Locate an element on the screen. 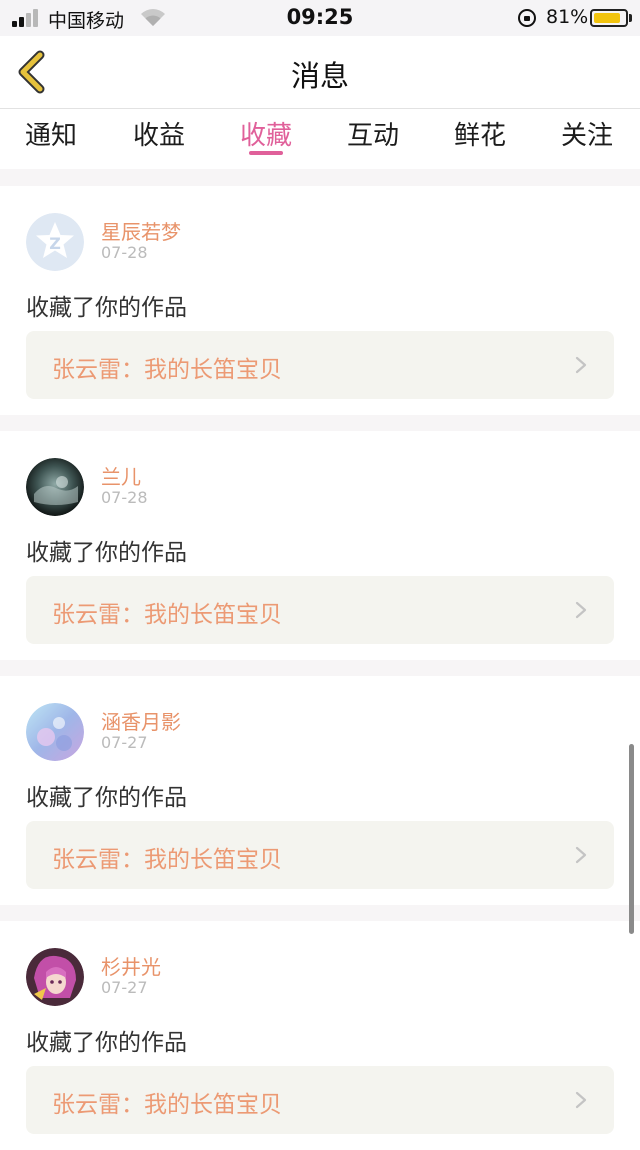 The image size is (640, 1150). nav-bar: 消息 is located at coordinates (320, 72).